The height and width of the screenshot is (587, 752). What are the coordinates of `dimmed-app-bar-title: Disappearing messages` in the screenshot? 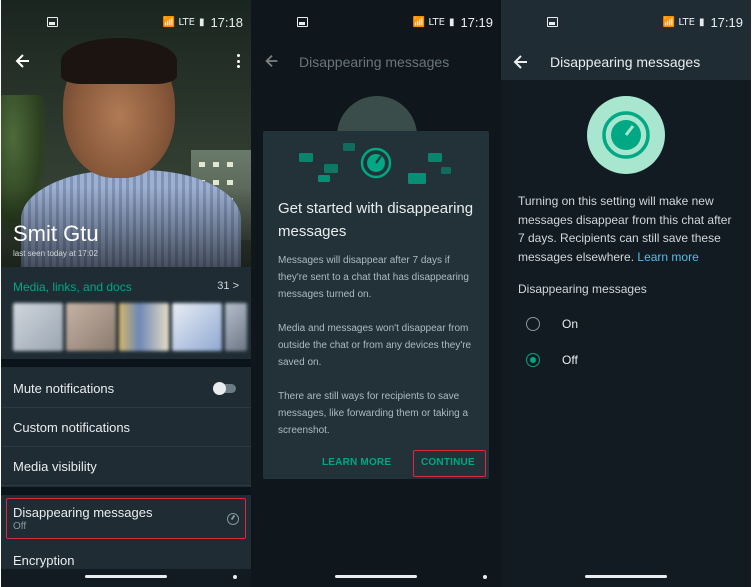 It's located at (374, 62).